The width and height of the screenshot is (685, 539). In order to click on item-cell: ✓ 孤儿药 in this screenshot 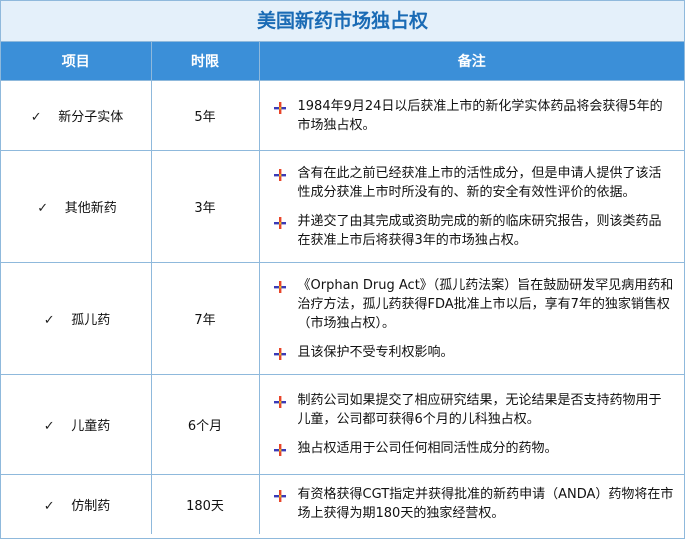, I will do `click(76, 318)`.